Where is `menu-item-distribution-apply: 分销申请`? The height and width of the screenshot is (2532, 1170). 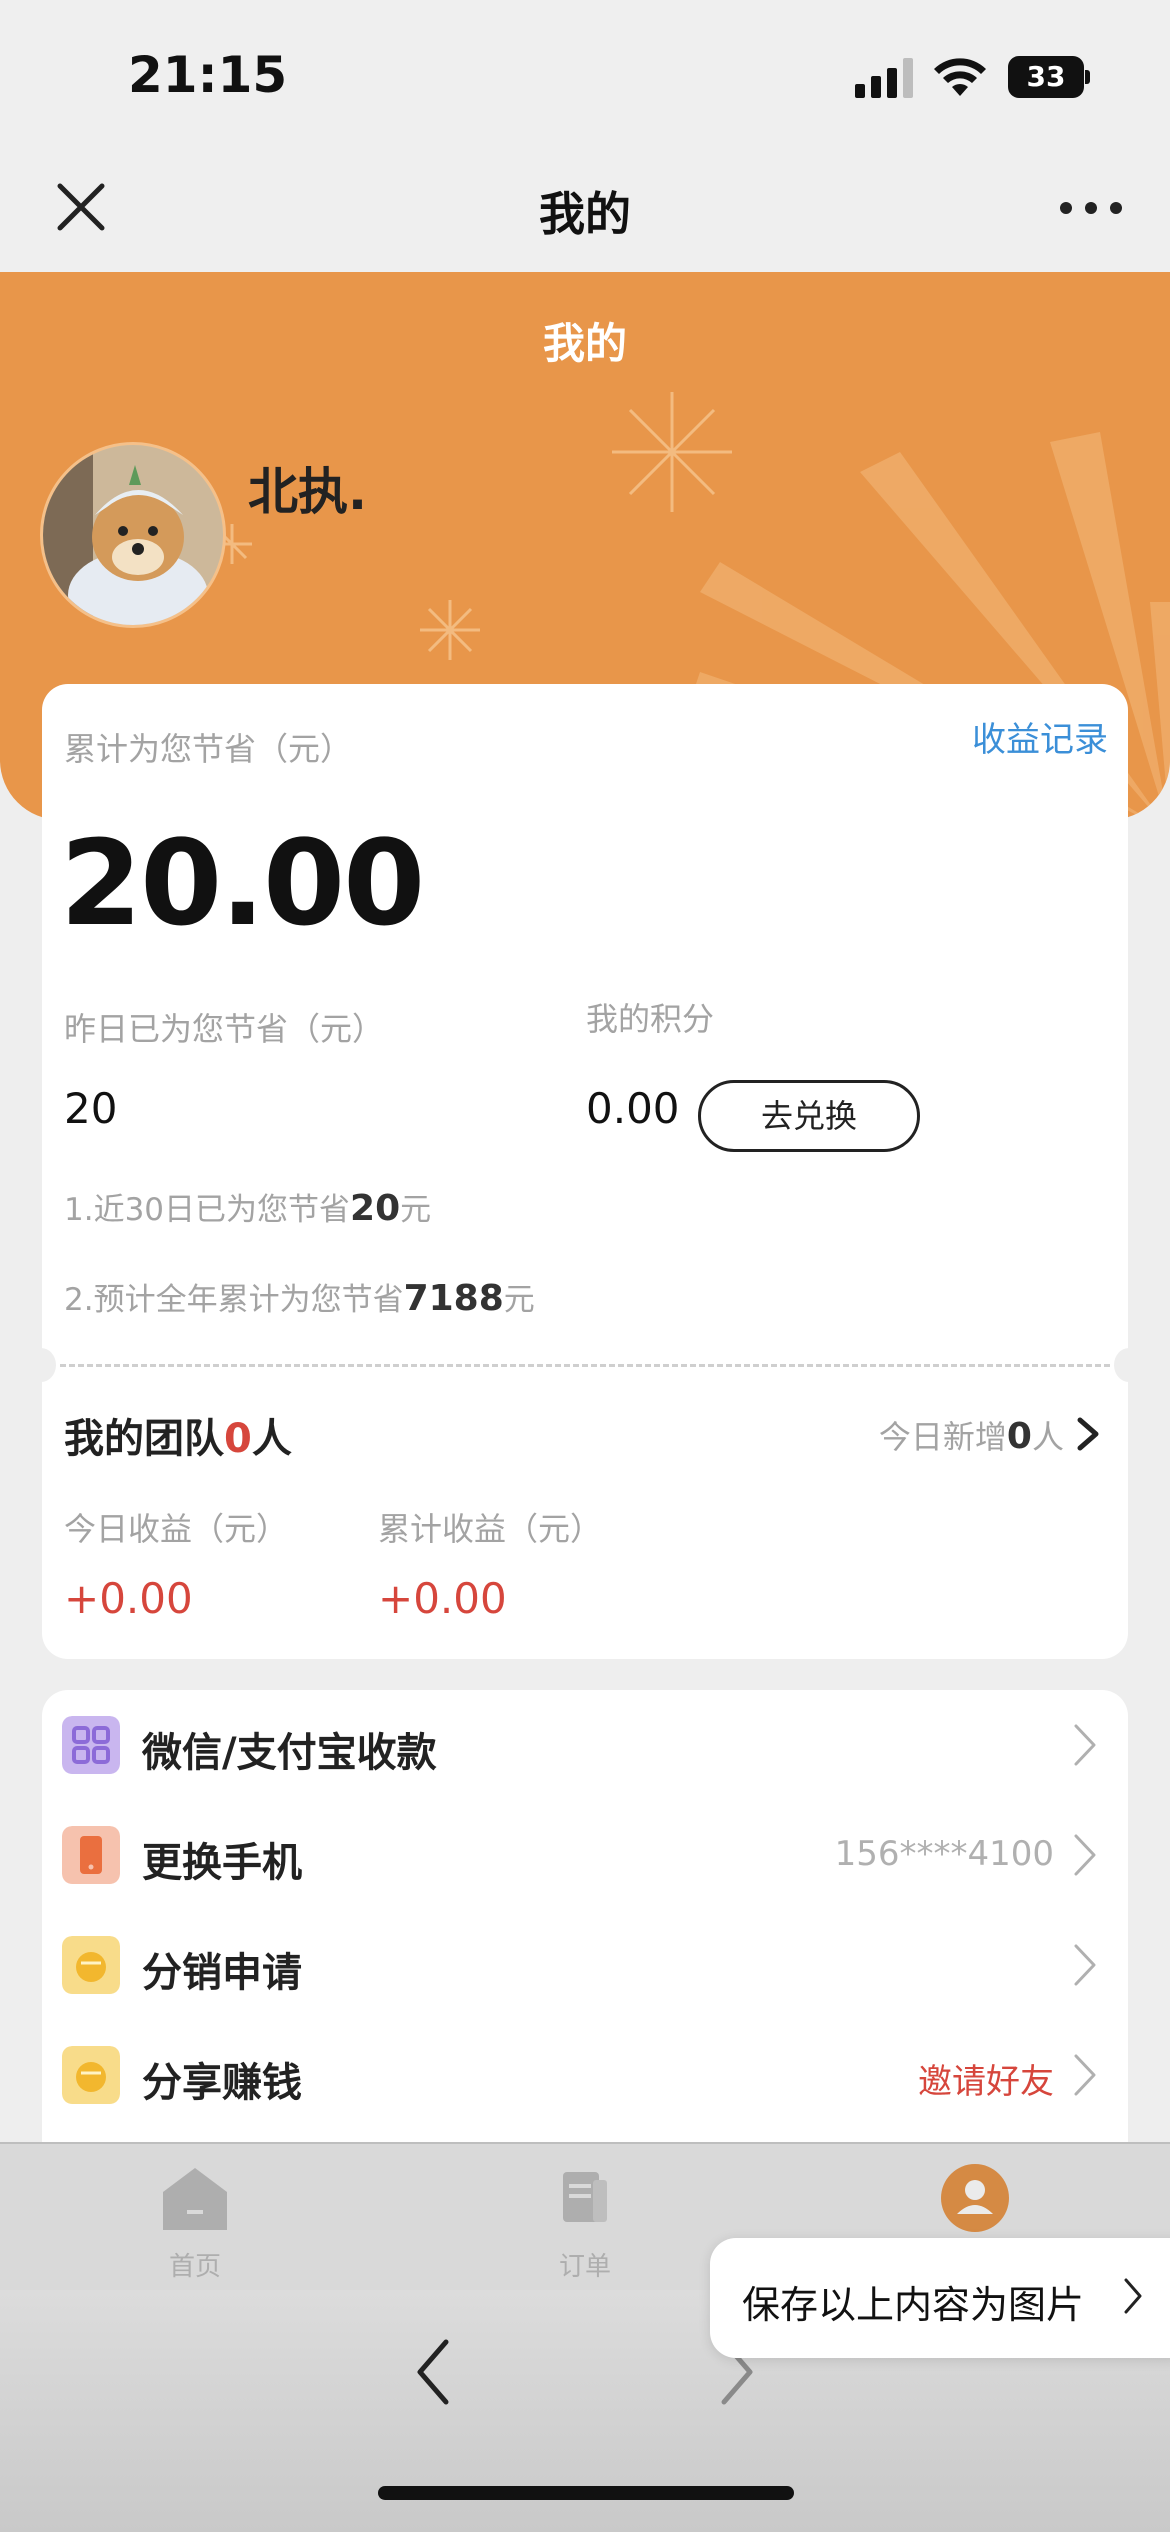
menu-item-distribution-apply: 分销申请 is located at coordinates (585, 1965).